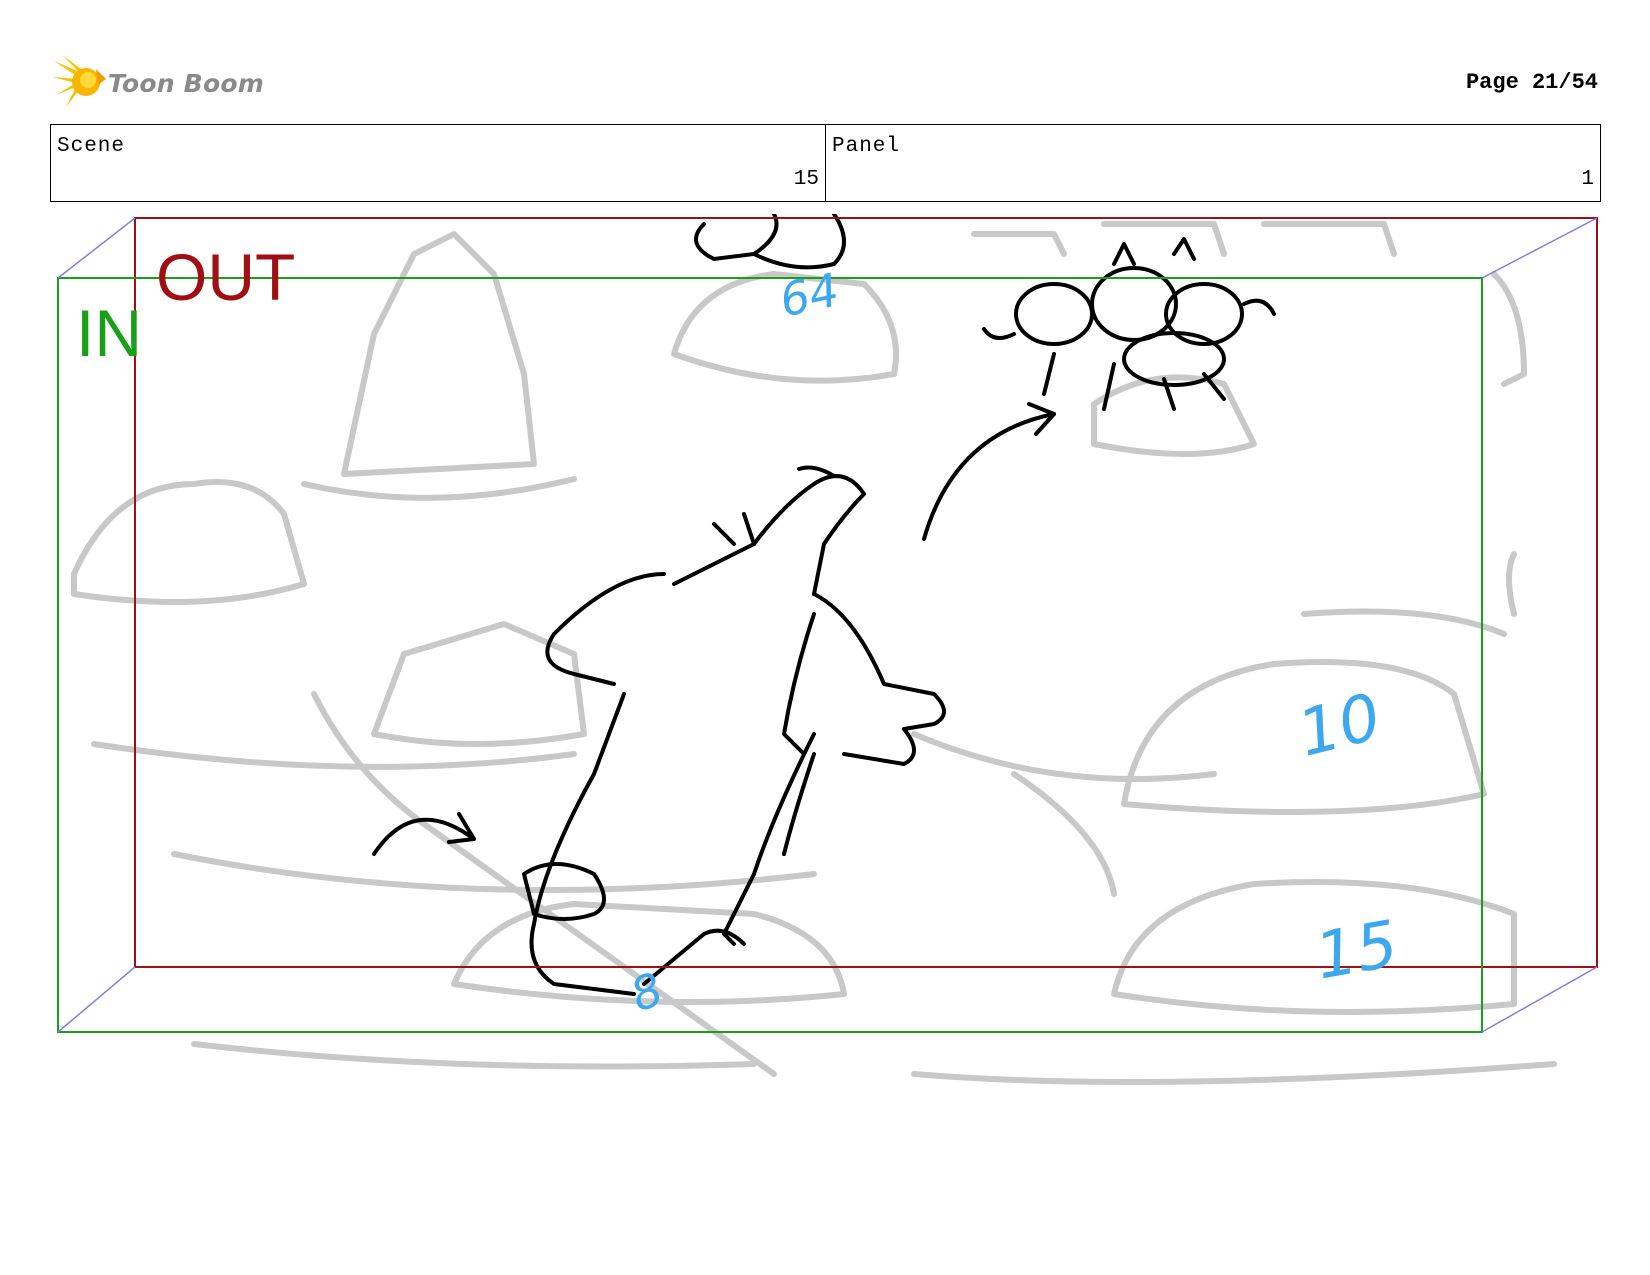  What do you see at coordinates (91, 146) in the screenshot?
I see `scene-label: Scene` at bounding box center [91, 146].